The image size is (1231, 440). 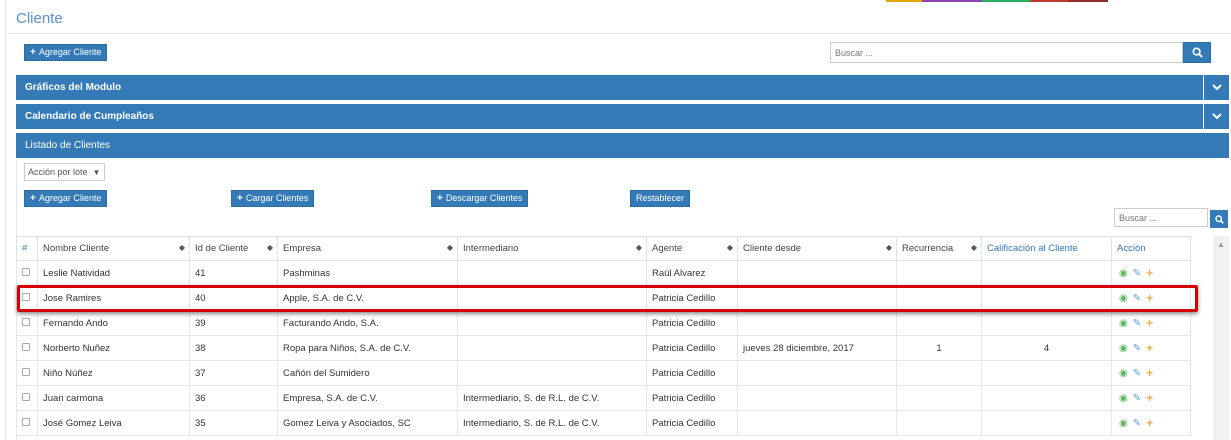 What do you see at coordinates (660, 198) in the screenshot?
I see `reset-button: Restablecer` at bounding box center [660, 198].